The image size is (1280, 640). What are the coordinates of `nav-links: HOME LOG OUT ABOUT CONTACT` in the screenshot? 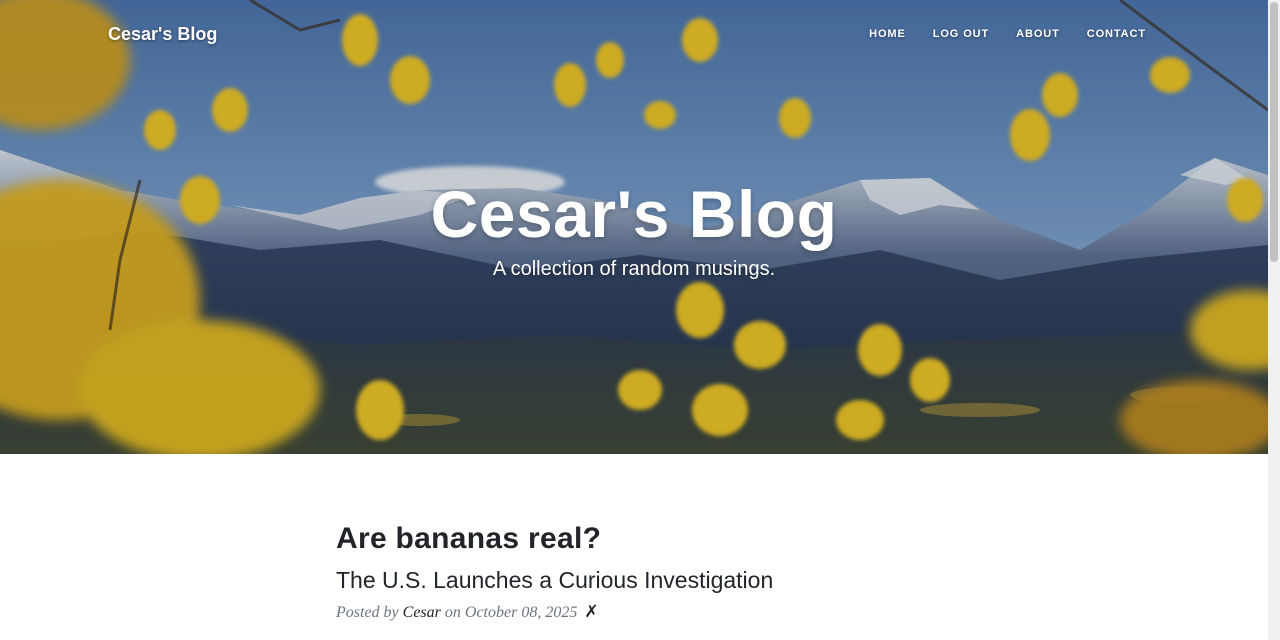 It's located at (1007, 34).